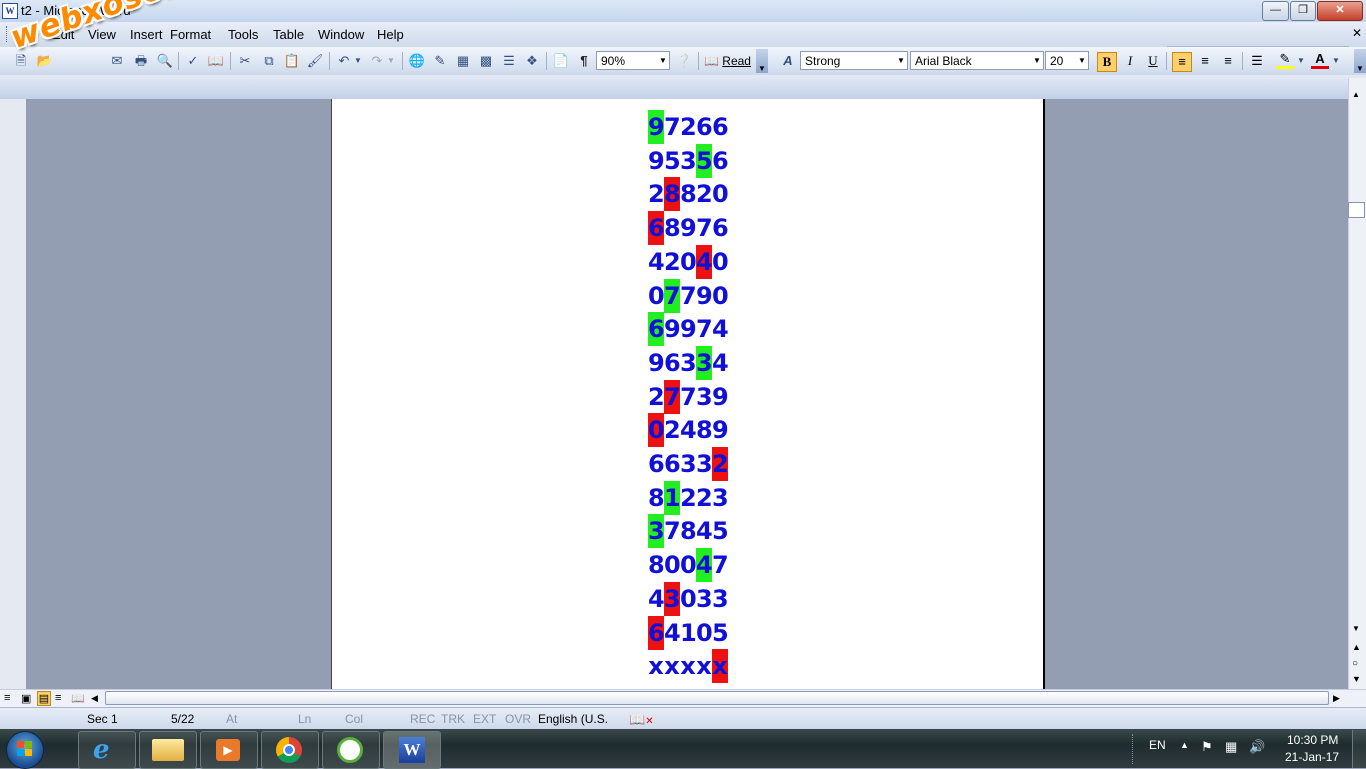  What do you see at coordinates (1320, 60) in the screenshot?
I see `font-color-icon: A` at bounding box center [1320, 60].